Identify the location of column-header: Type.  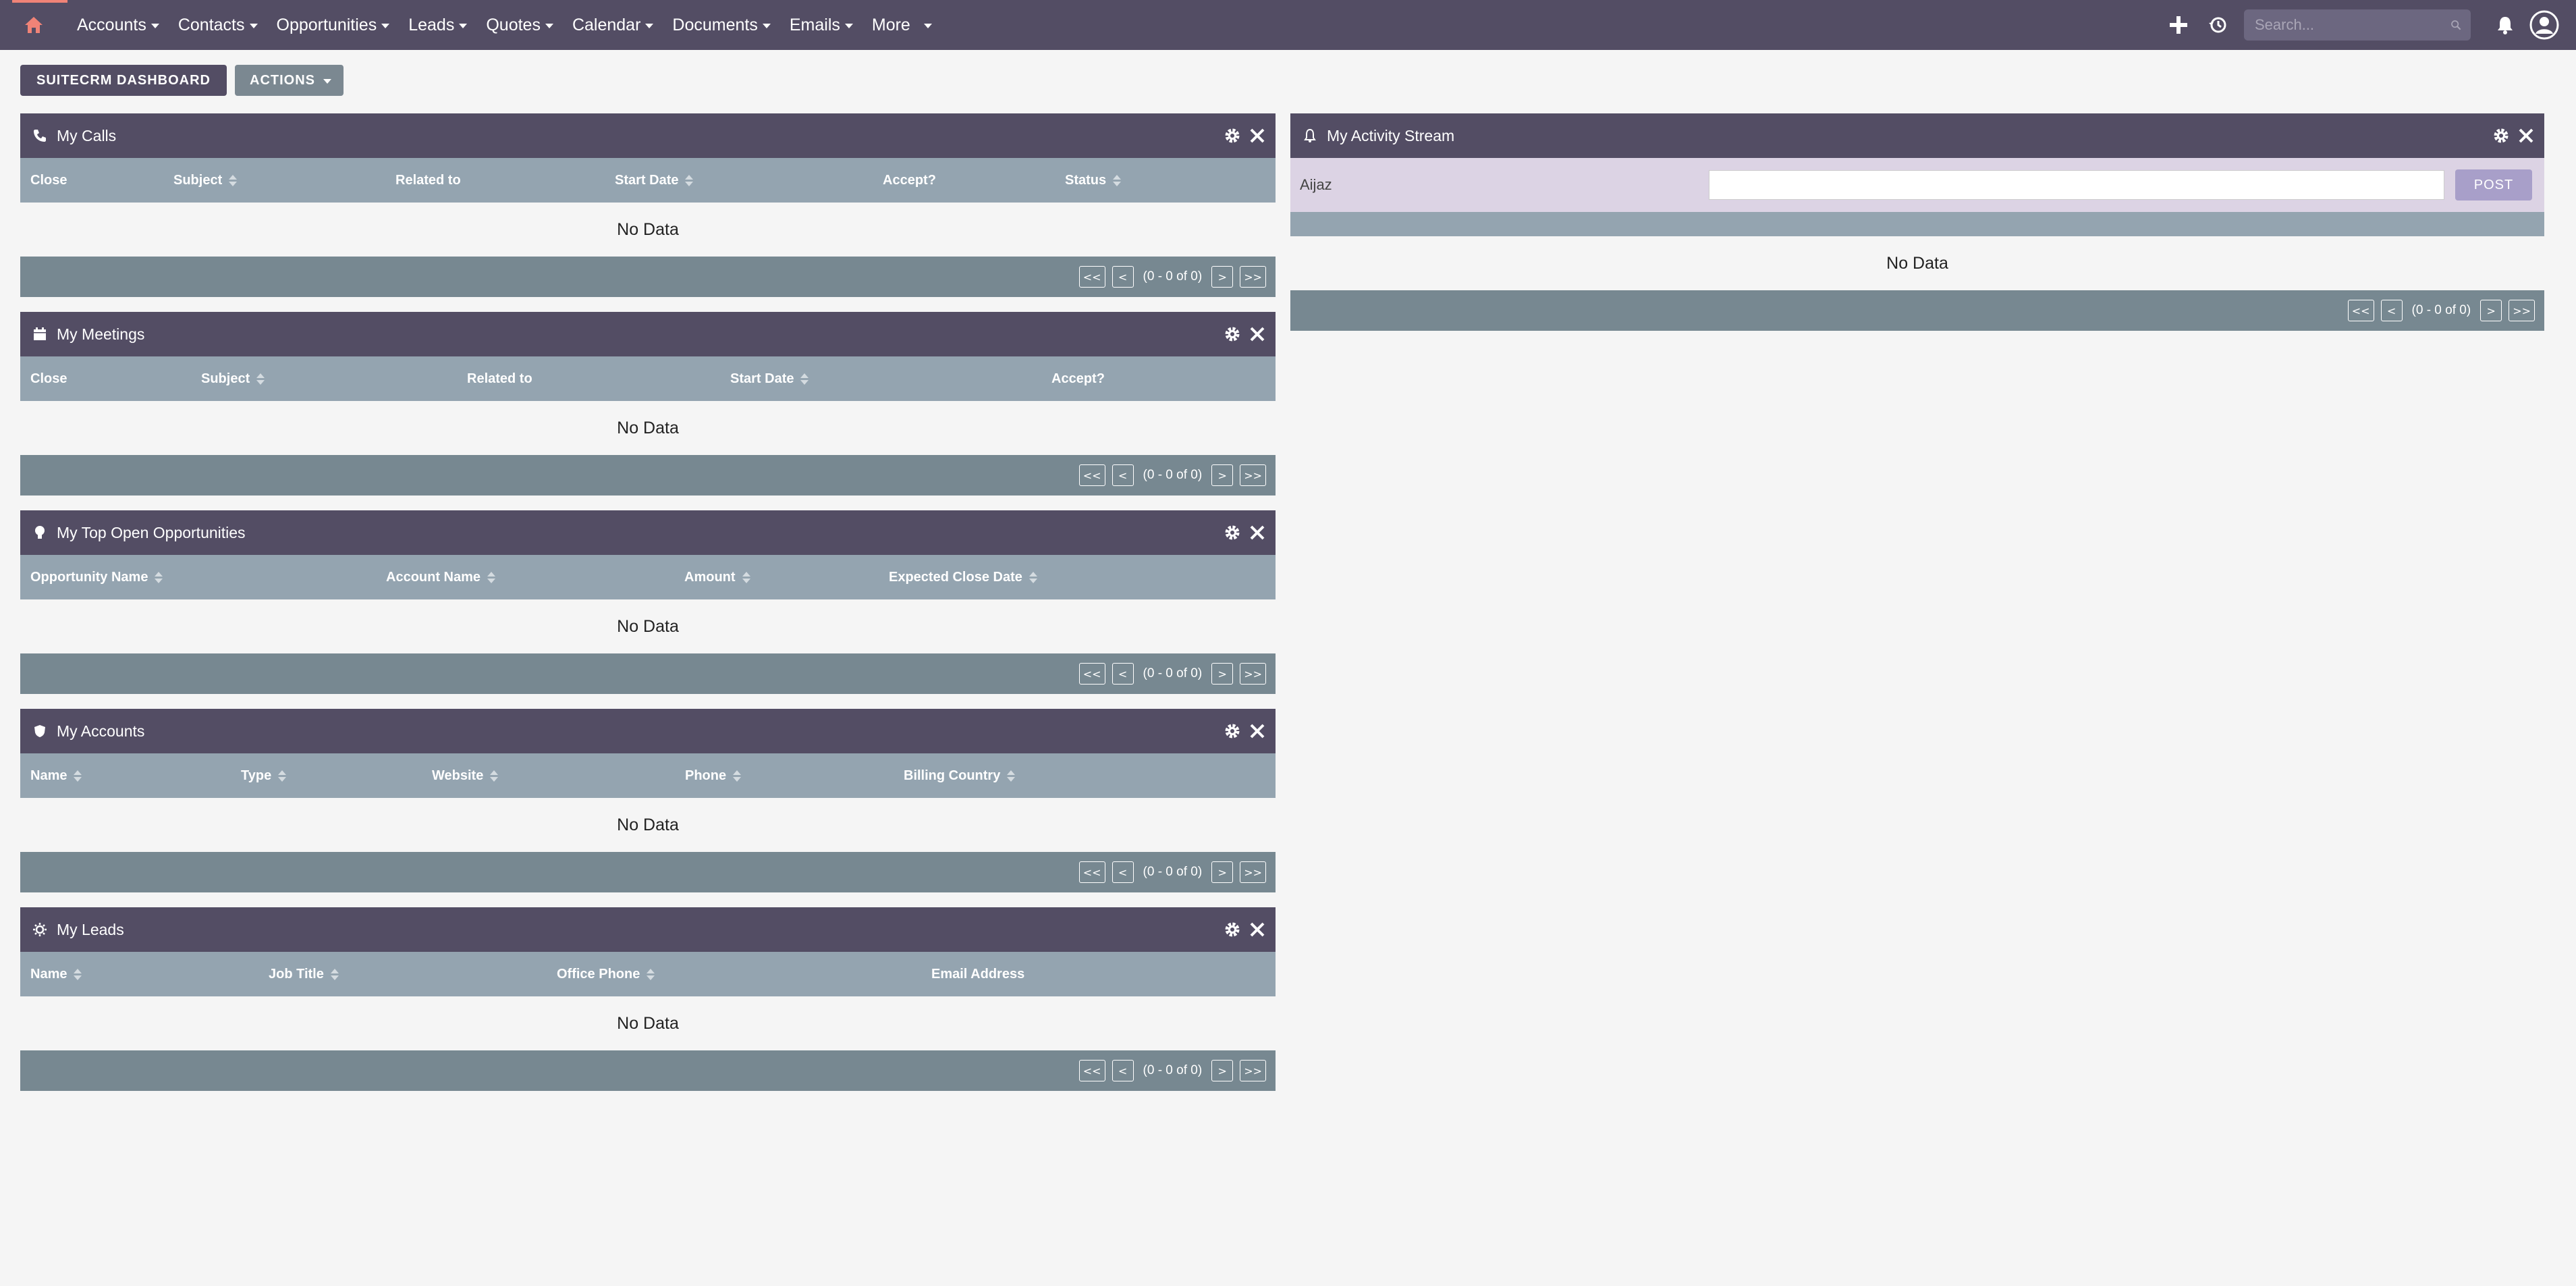
(264, 775).